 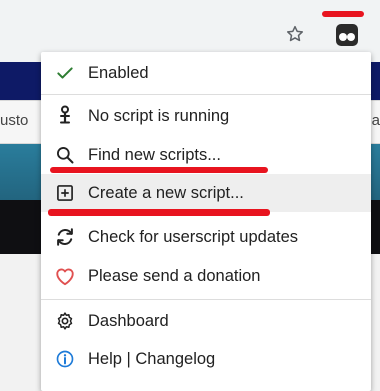 I want to click on menu-item-label: Please send a donation, so click(x=174, y=276).